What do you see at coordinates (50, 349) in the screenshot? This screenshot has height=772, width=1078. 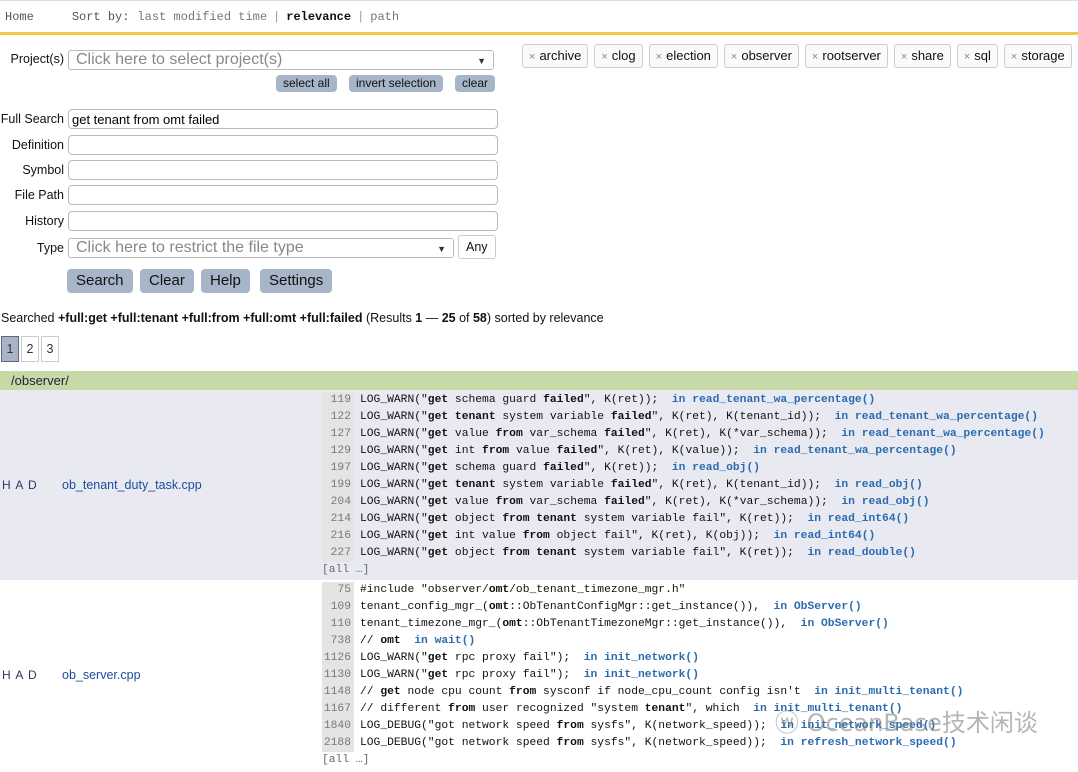 I see `page-3: 3` at bounding box center [50, 349].